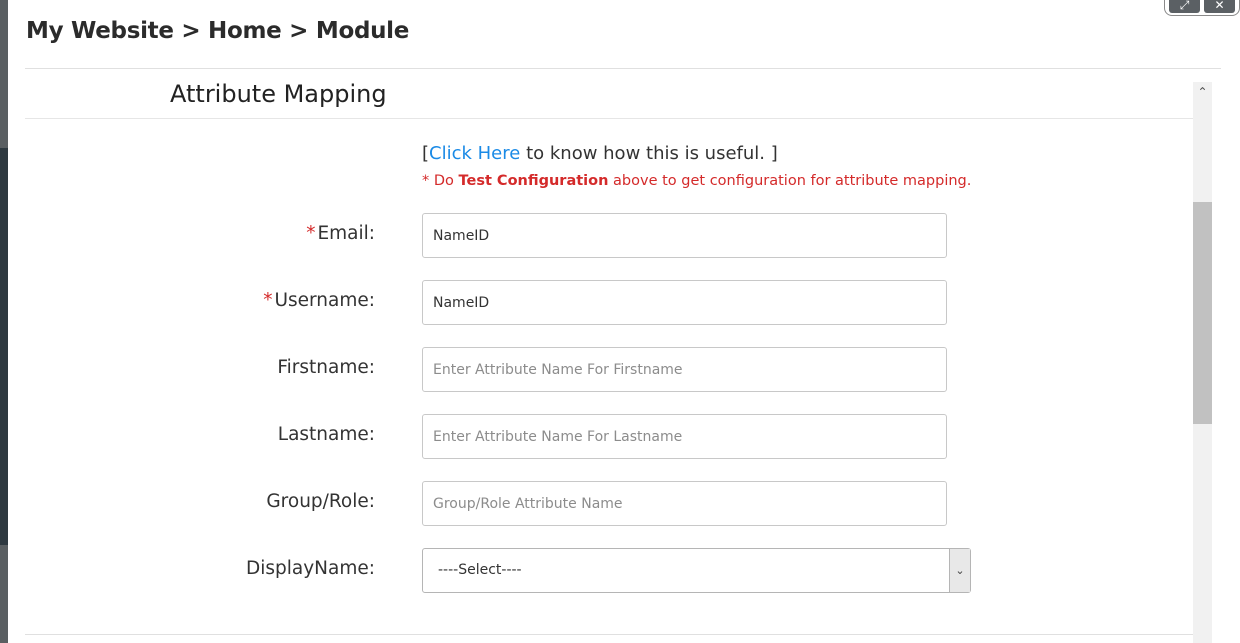  Describe the element at coordinates (696, 570) in the screenshot. I see `display-name-select: ----Select---- ⌄` at that location.